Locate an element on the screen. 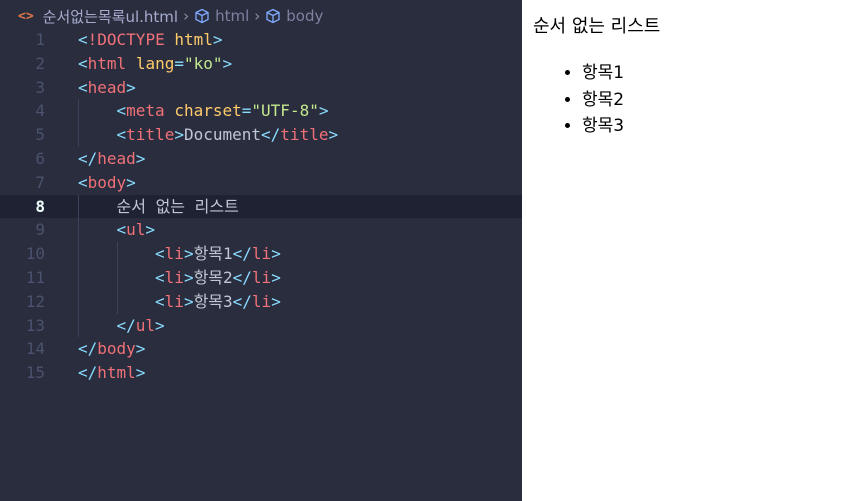 Image resolution: width=861 pixels, height=501 pixels. code-text: <body> is located at coordinates (107, 183).